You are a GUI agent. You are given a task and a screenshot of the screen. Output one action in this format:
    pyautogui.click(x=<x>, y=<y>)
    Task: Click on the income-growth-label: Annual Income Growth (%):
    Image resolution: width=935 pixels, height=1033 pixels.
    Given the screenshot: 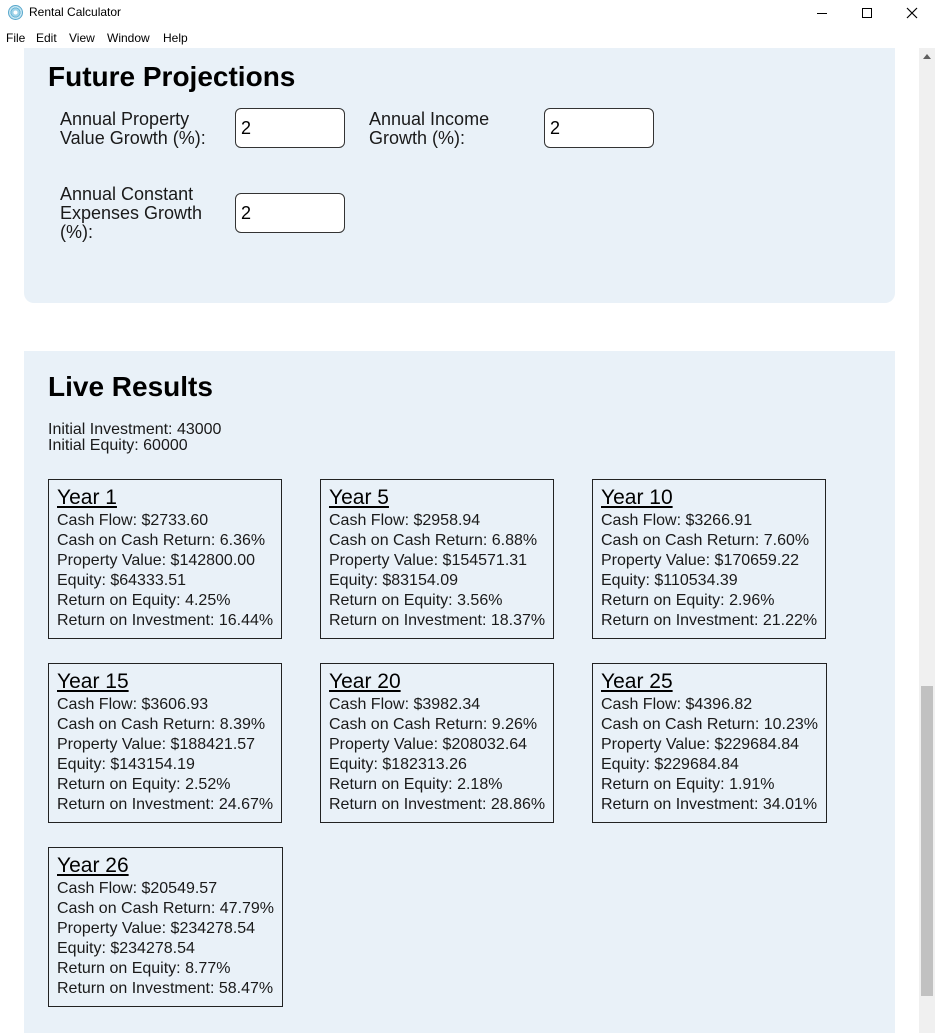 What is the action you would take?
    pyautogui.click(x=429, y=128)
    